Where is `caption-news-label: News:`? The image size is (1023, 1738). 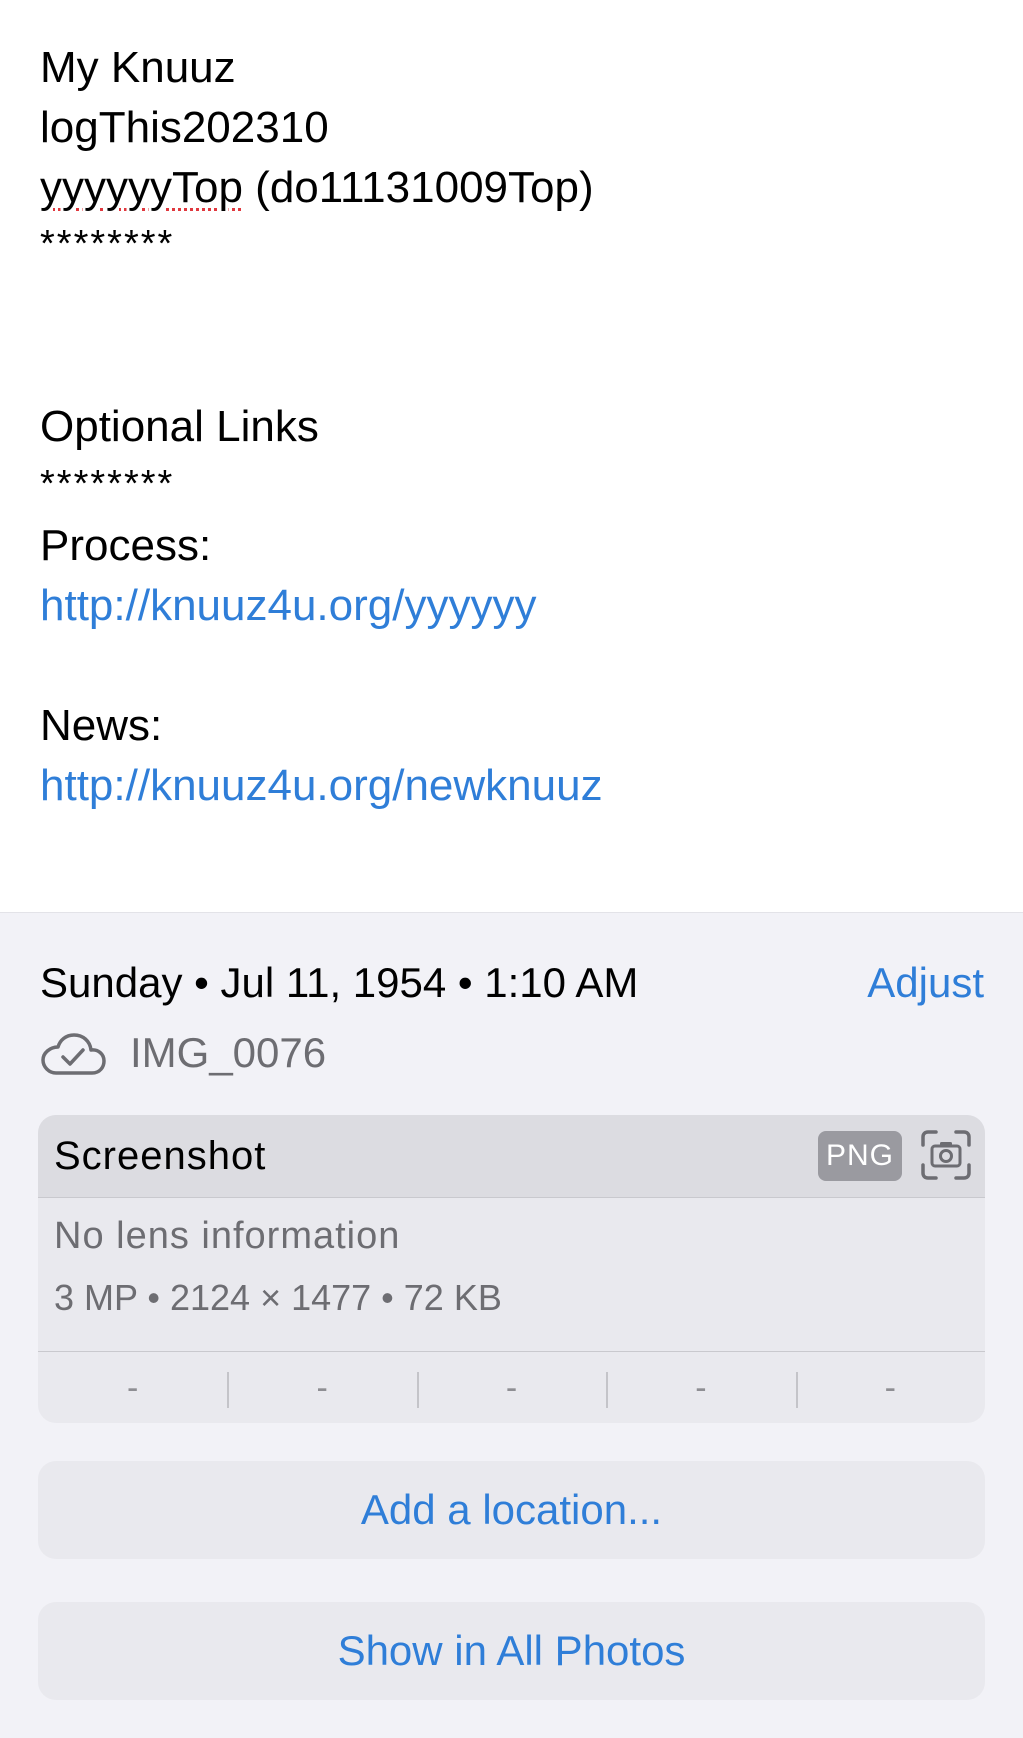
caption-news-label: News: is located at coordinates (101, 725).